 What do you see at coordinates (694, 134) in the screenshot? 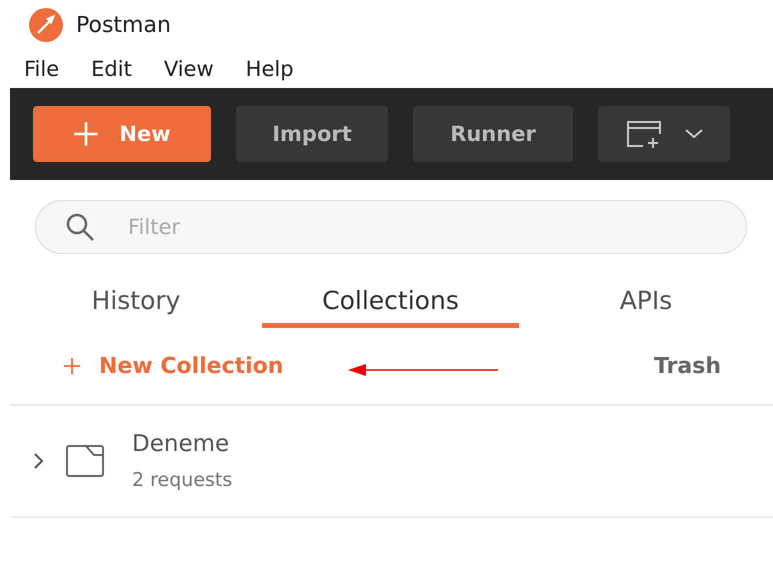
I see `chevron-down-icon` at bounding box center [694, 134].